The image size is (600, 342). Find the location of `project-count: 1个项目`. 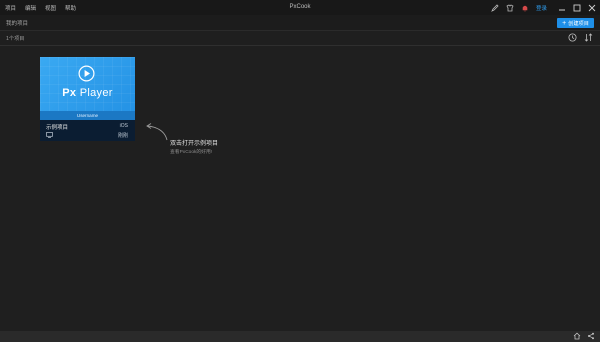

project-count: 1个项目 is located at coordinates (15, 39).